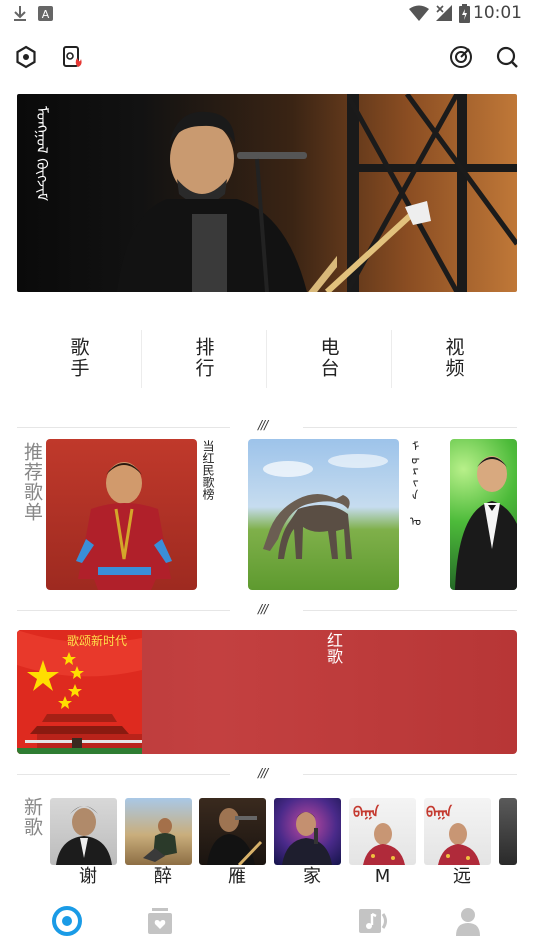 Image resolution: width=534 pixels, height=950 pixels. Describe the element at coordinates (20, 13) in the screenshot. I see `download-icon` at that location.